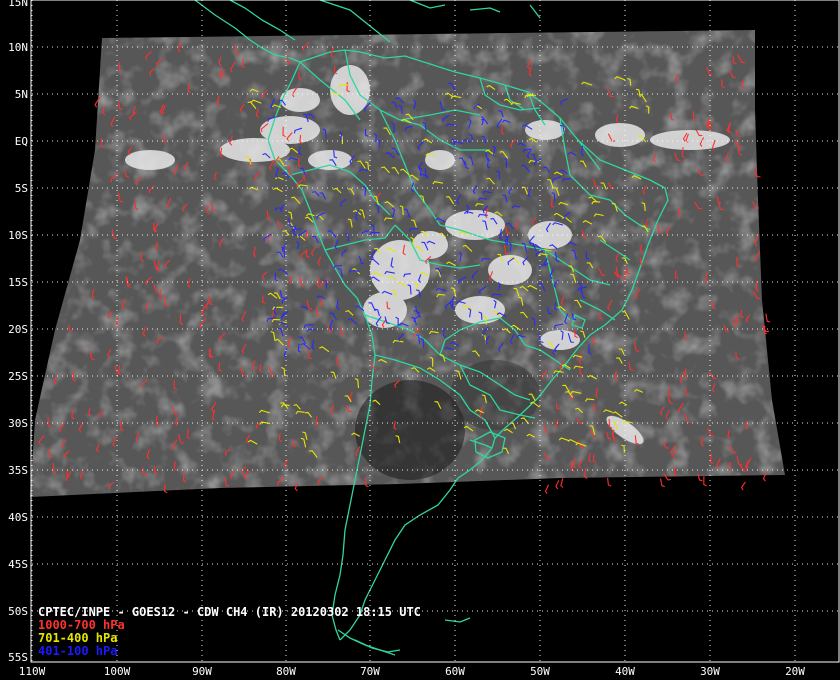  Describe the element at coordinates (18, 657) in the screenshot. I see `lat-label: 55S` at that location.